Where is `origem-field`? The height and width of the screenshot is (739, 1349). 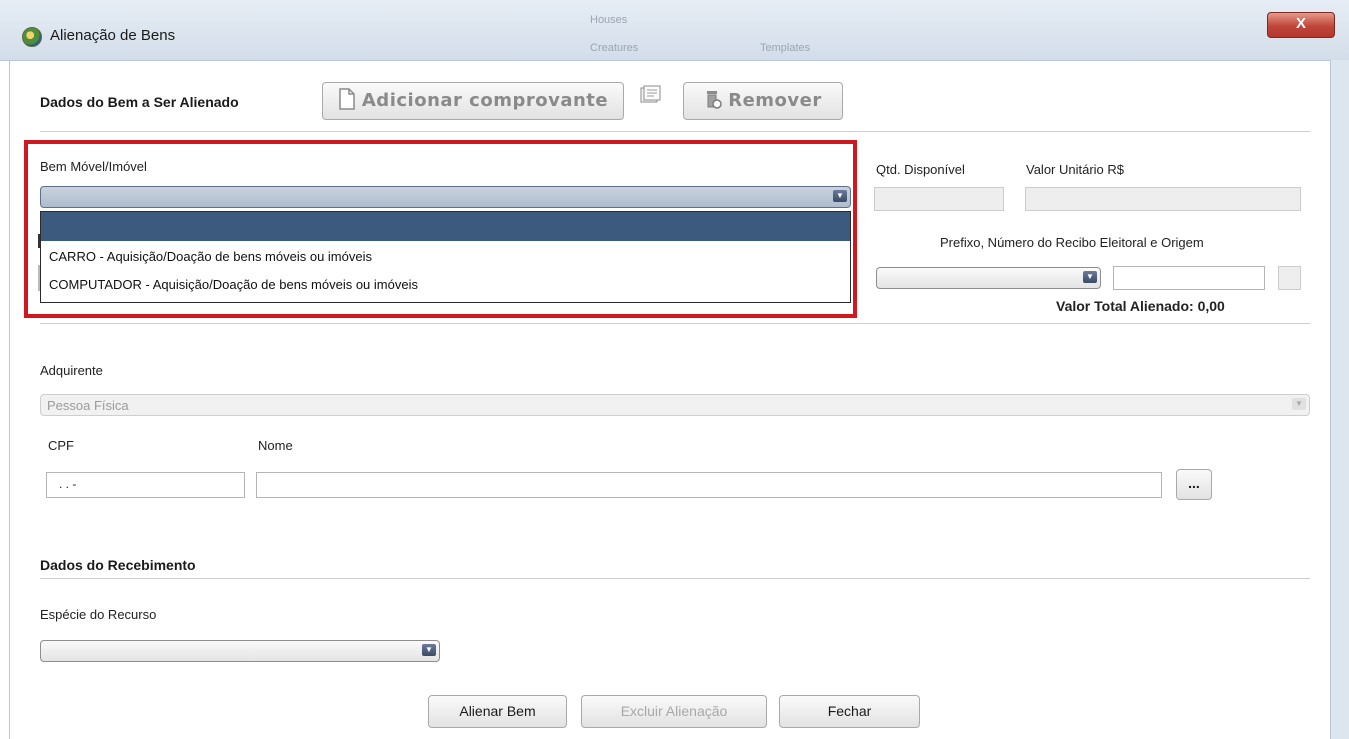
origem-field is located at coordinates (1289, 278).